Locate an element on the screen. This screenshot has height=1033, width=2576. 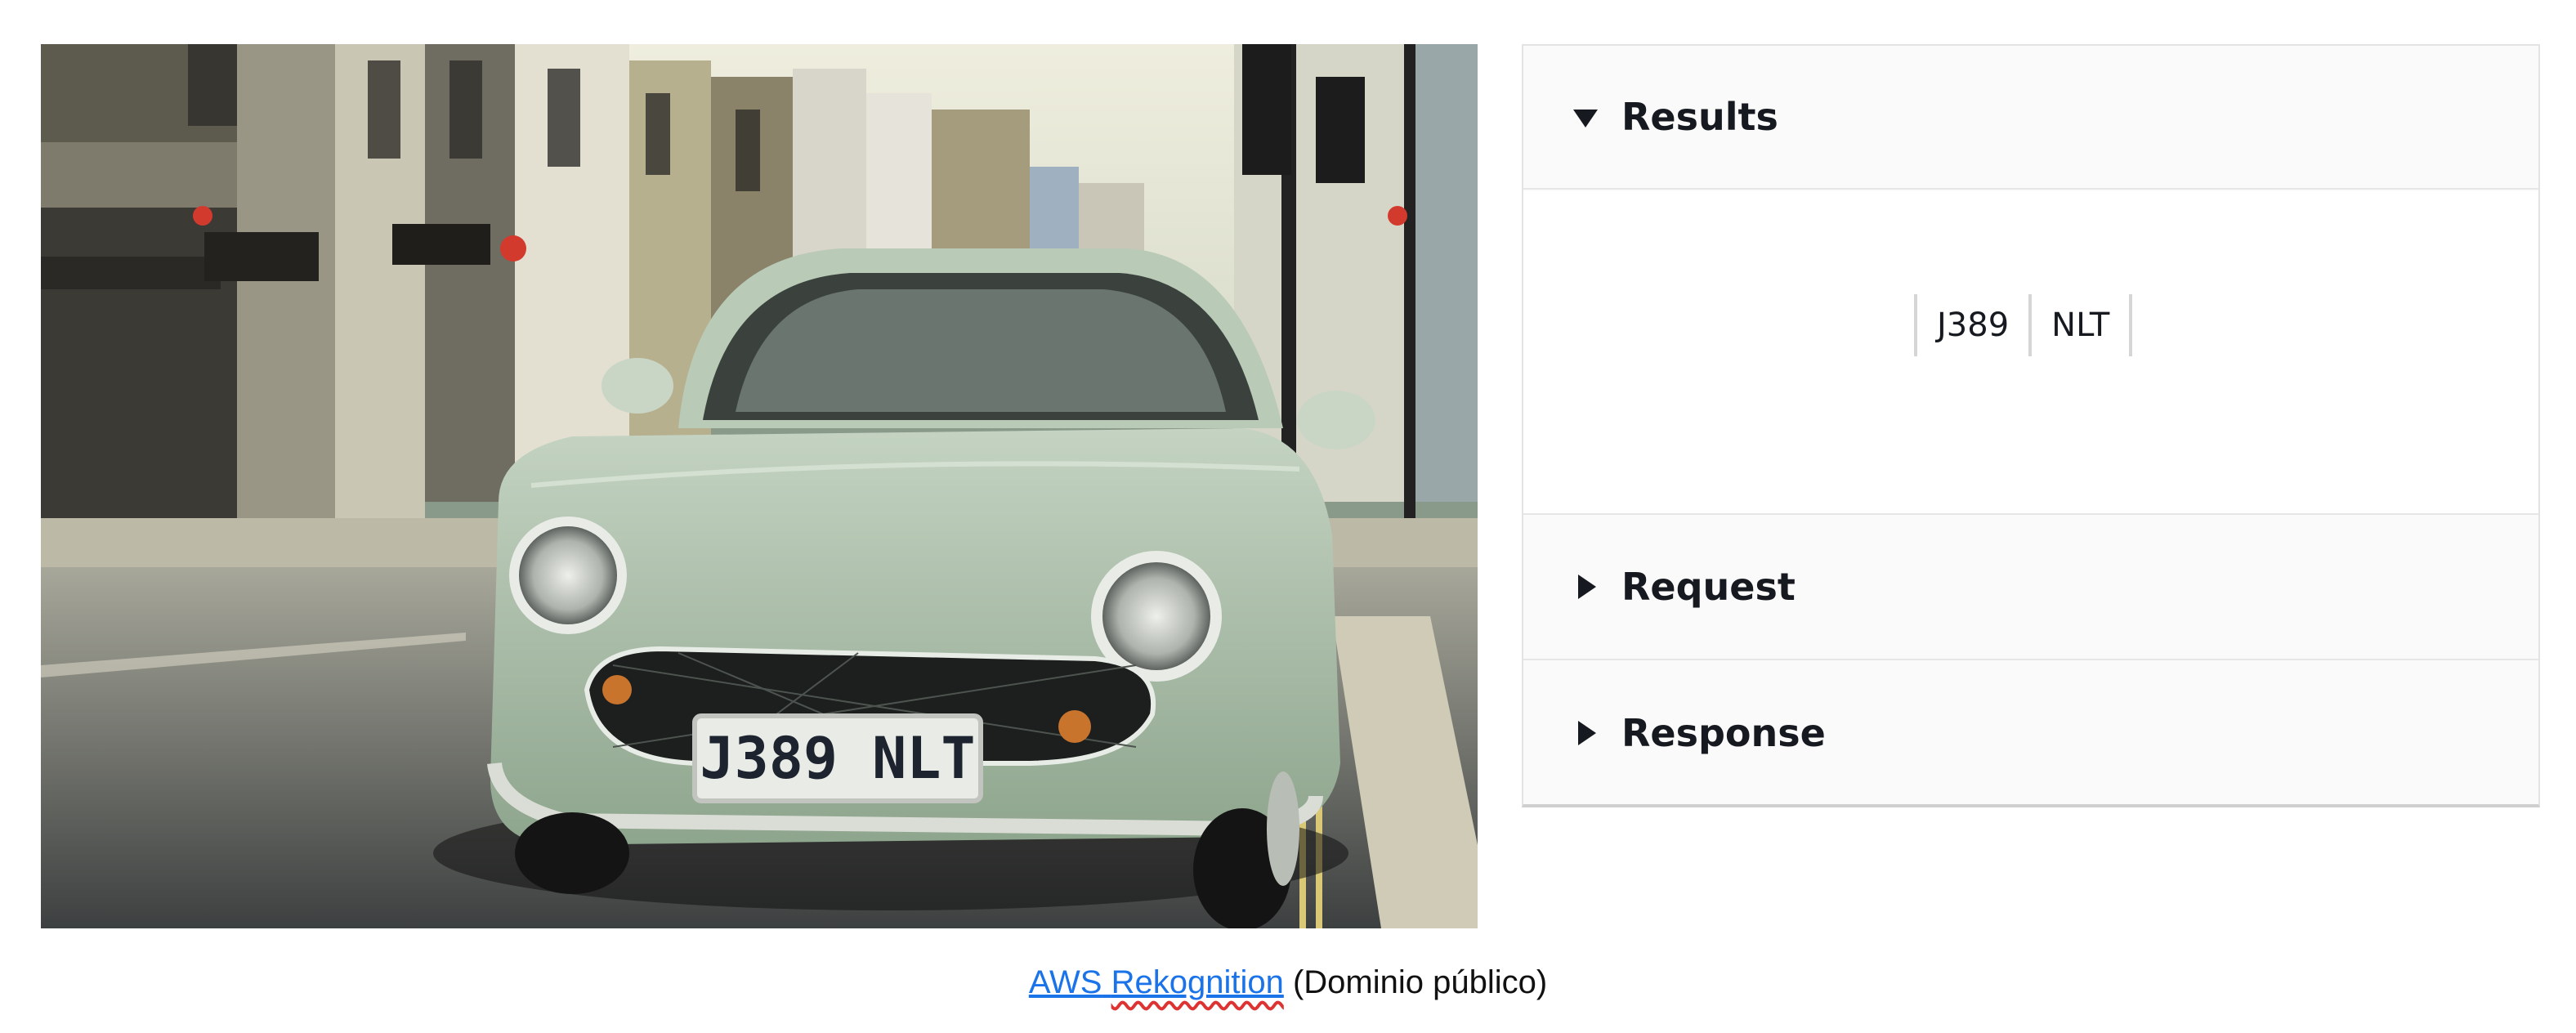
caption-suffix: (Dominio público) is located at coordinates (1415, 982).